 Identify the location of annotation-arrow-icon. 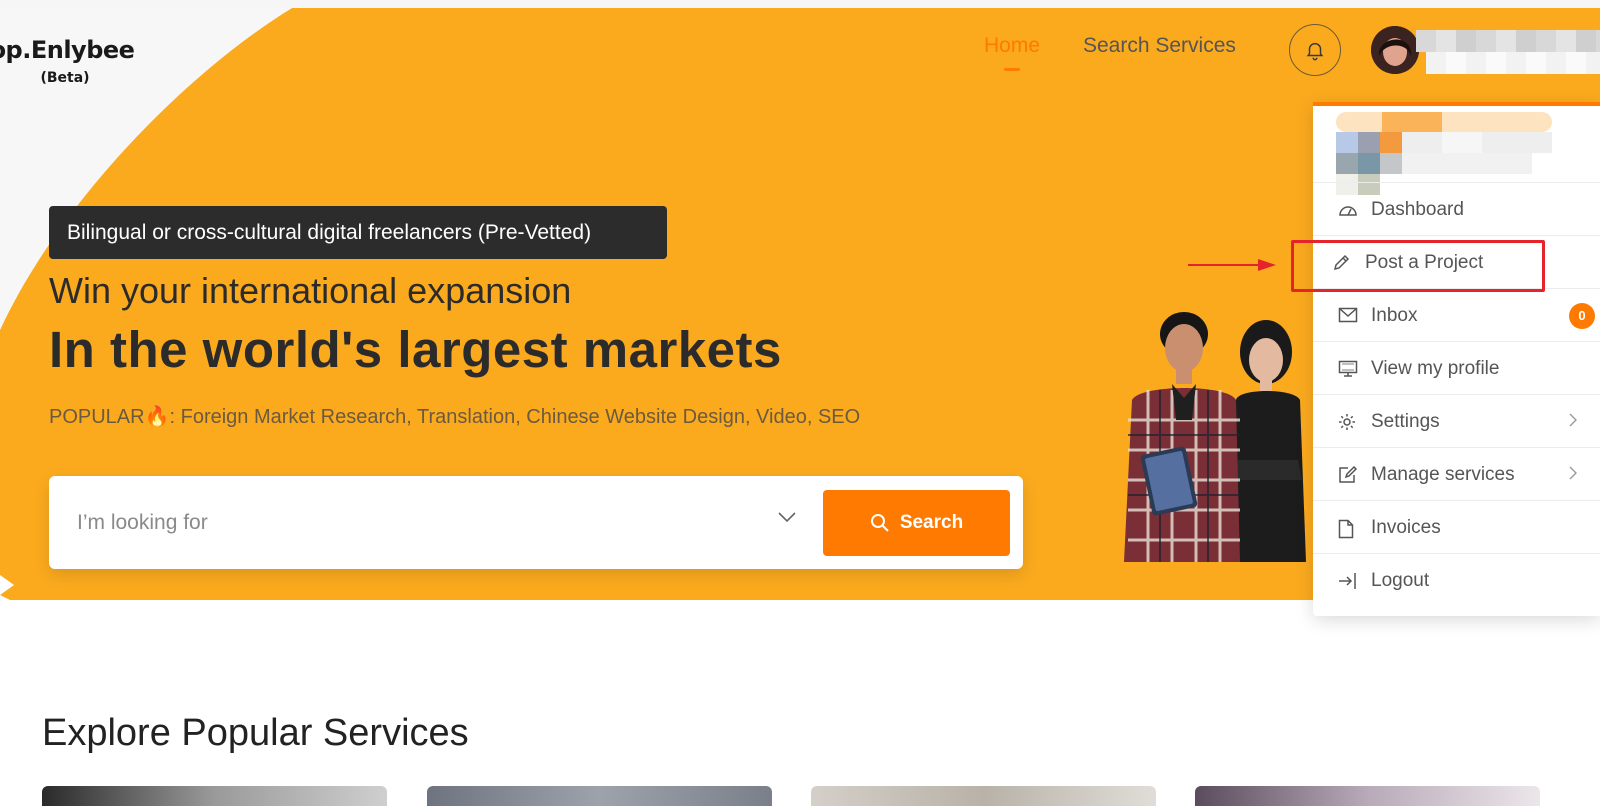
(1232, 265).